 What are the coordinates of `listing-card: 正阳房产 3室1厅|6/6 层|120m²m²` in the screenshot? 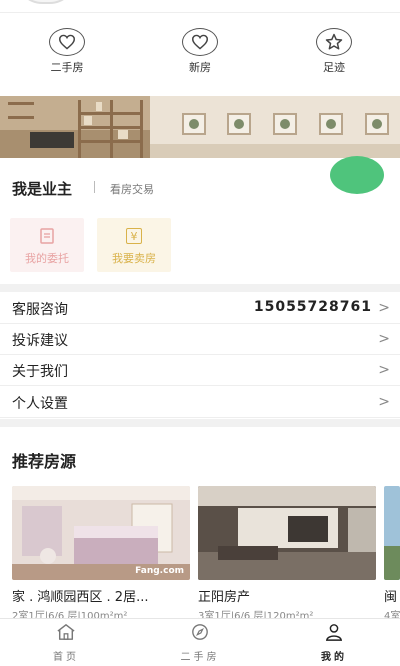 It's located at (287, 554).